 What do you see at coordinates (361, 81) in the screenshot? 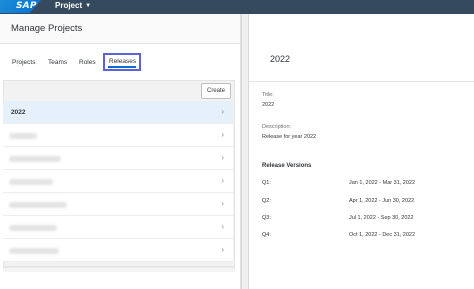
I see `detail-header-divider` at bounding box center [361, 81].